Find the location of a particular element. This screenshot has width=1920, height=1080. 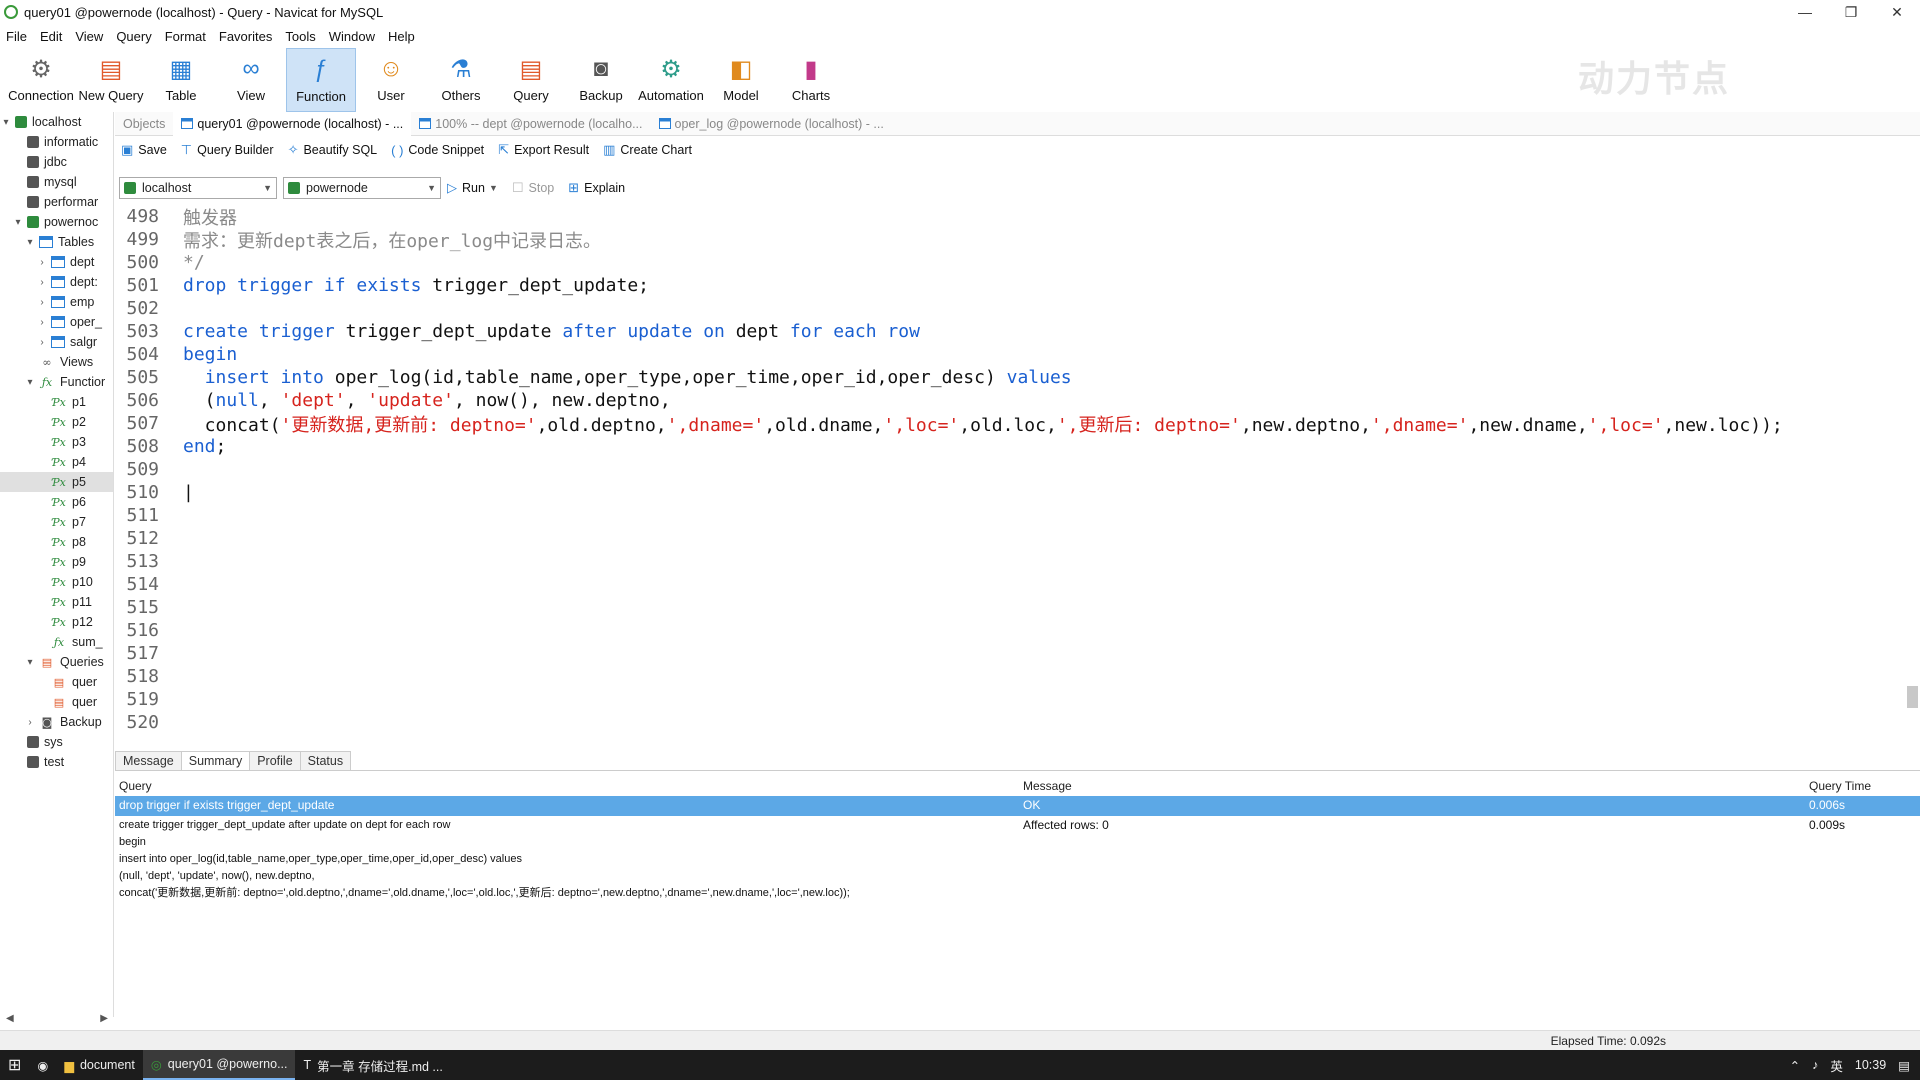

tree-node: Ƥx p11 is located at coordinates (56, 602).